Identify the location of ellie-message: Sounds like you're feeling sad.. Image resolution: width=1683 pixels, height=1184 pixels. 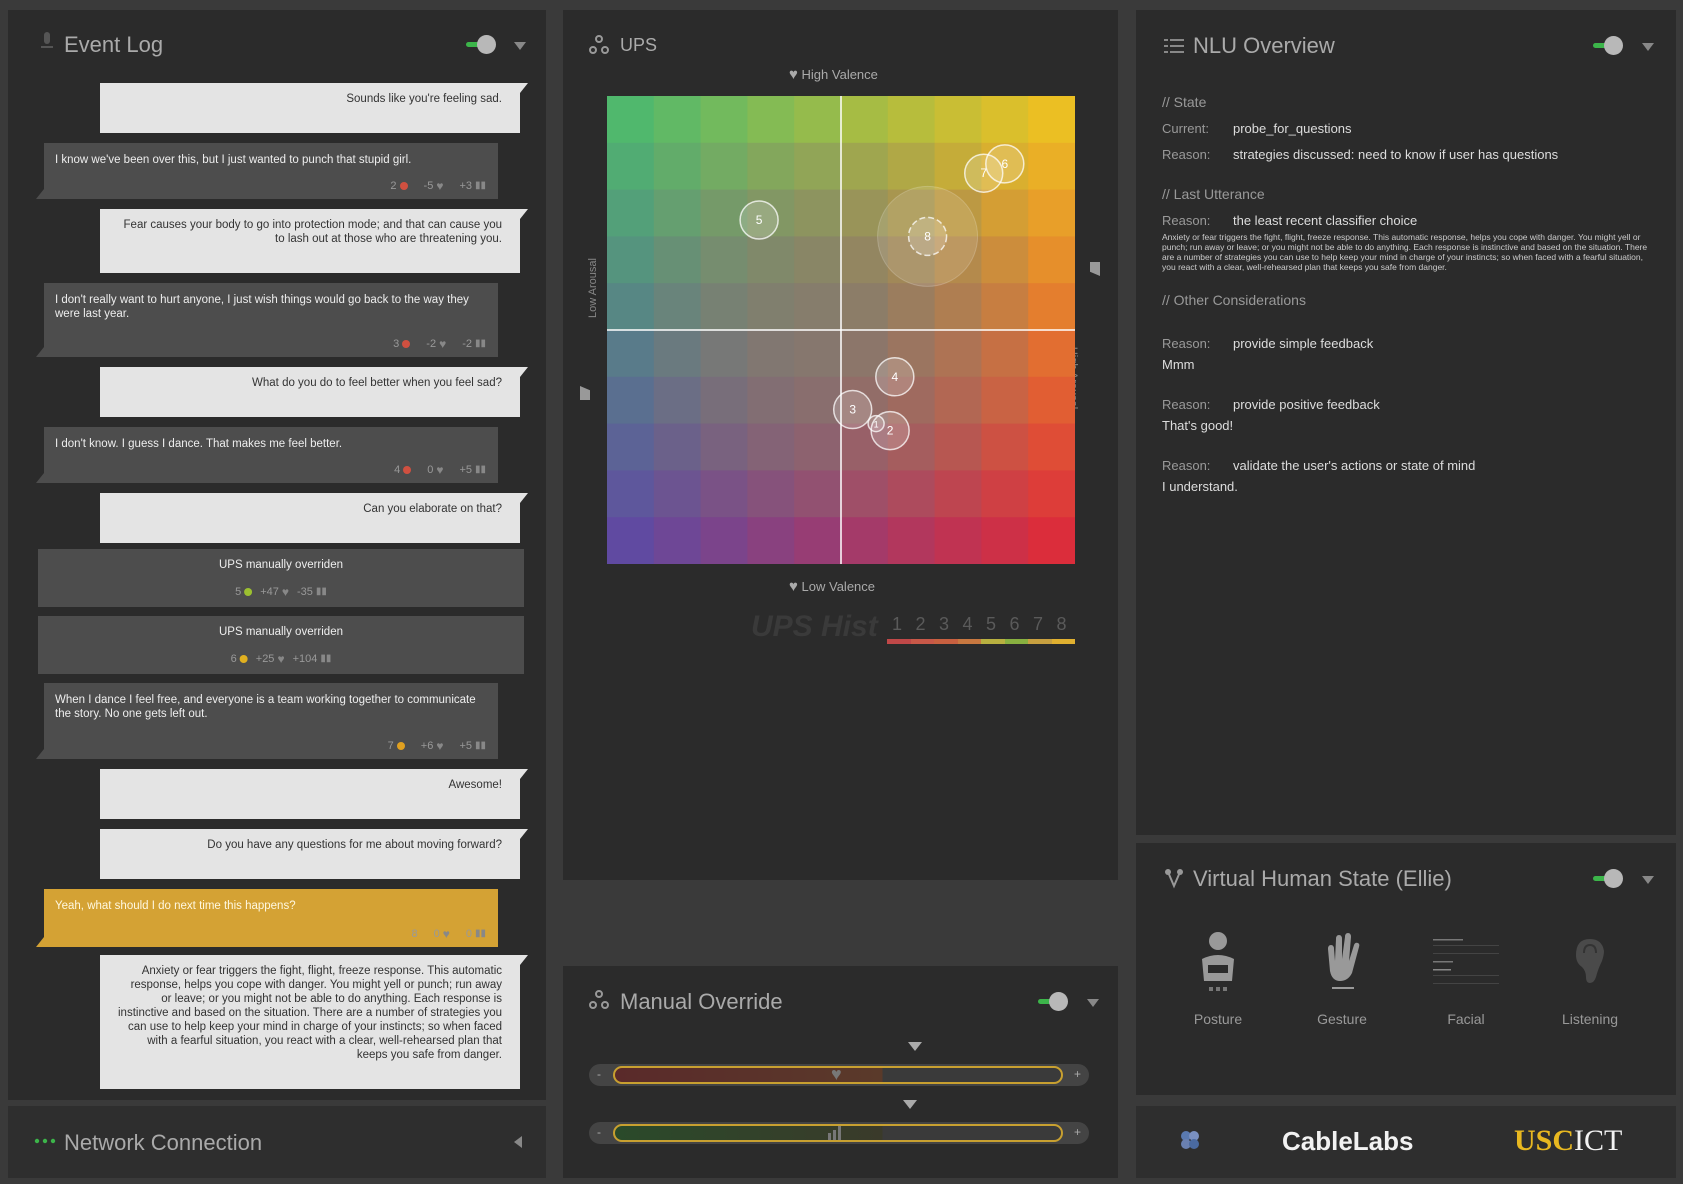
(314, 108).